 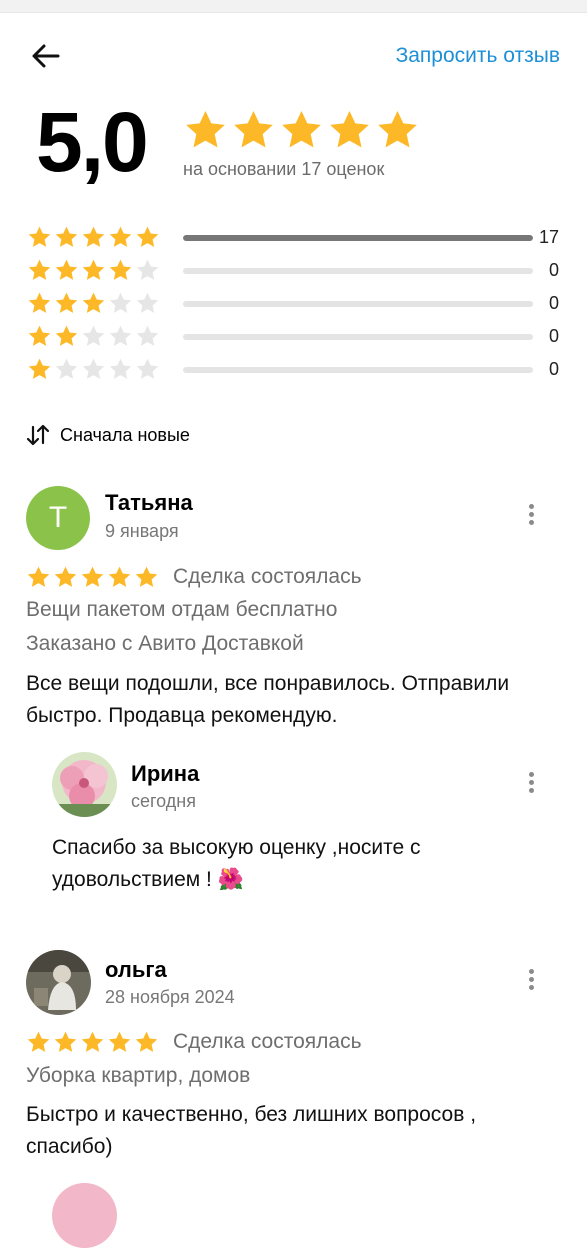 What do you see at coordinates (293, 6) in the screenshot?
I see `status-bar` at bounding box center [293, 6].